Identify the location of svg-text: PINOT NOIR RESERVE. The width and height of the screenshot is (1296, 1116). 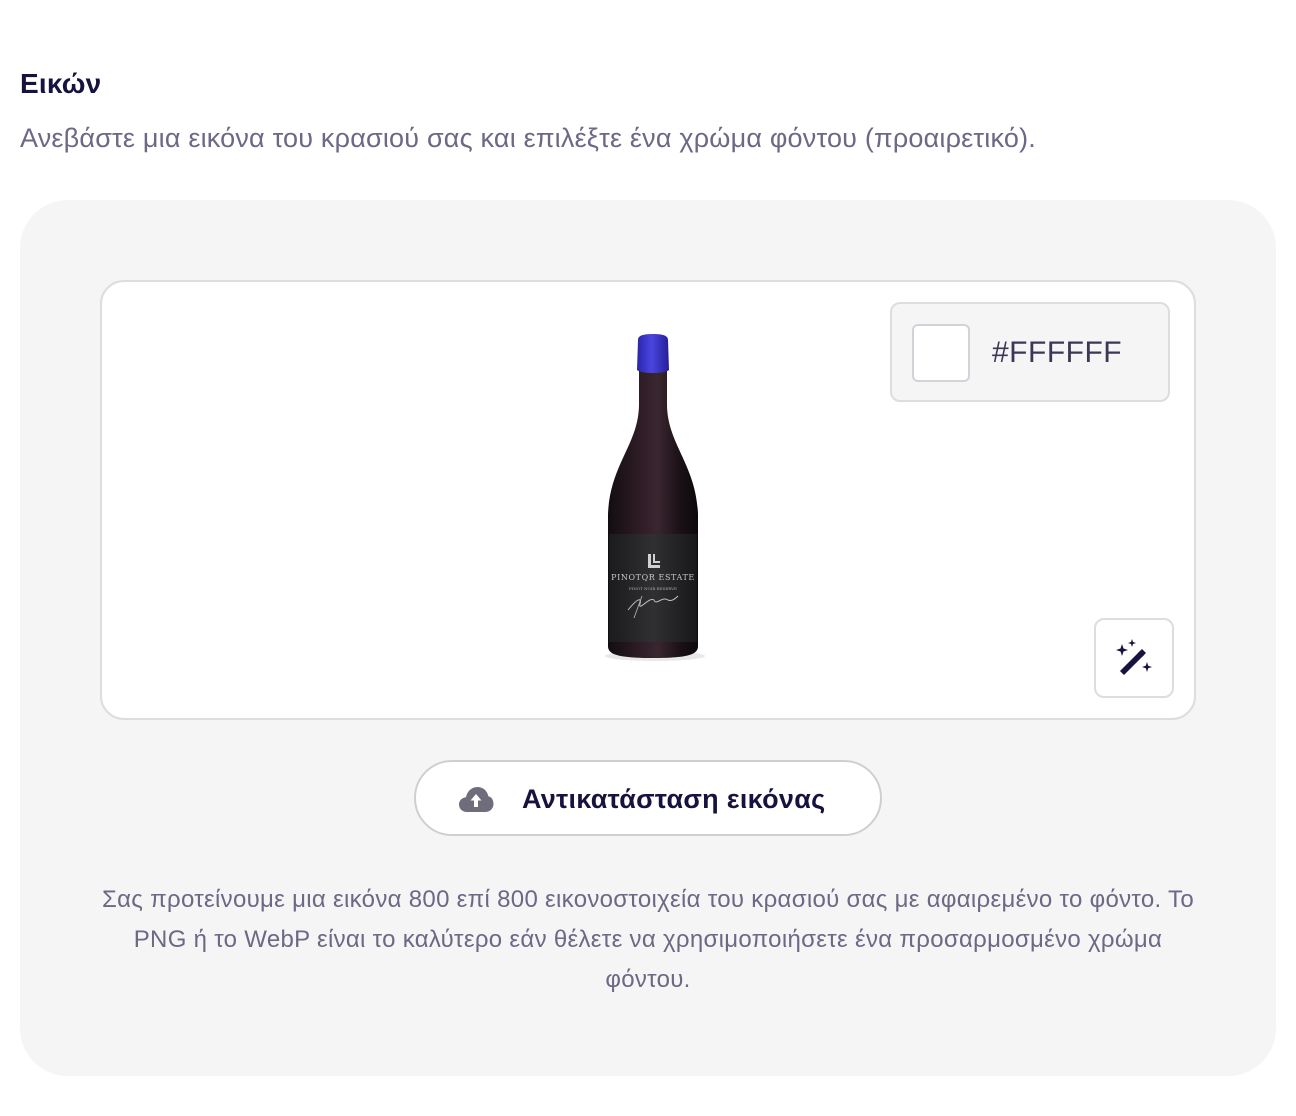
(653, 588).